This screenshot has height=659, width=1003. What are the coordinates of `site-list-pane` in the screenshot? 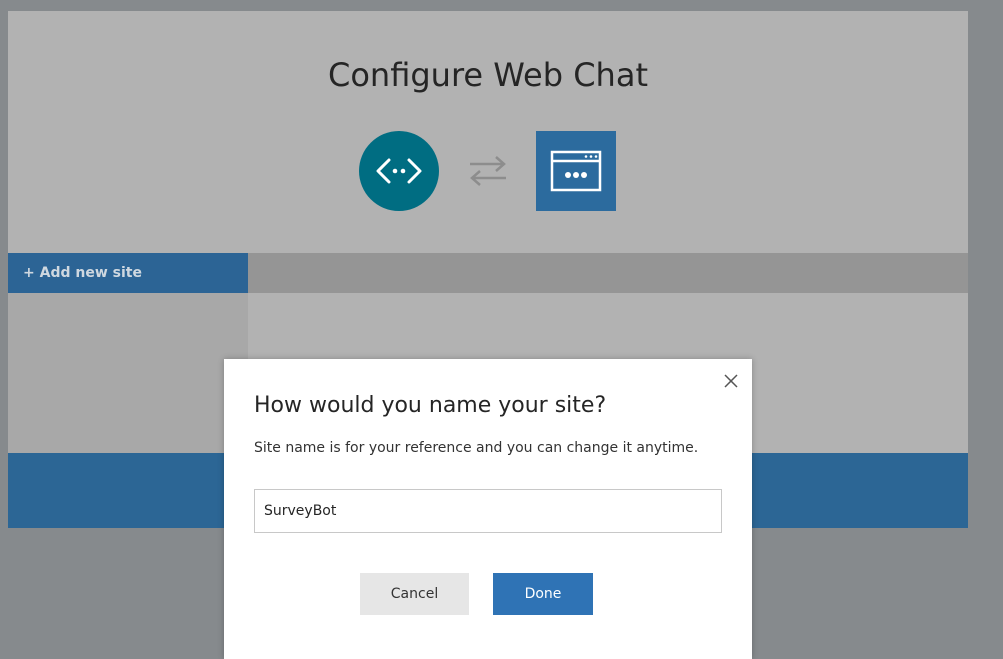 It's located at (128, 373).